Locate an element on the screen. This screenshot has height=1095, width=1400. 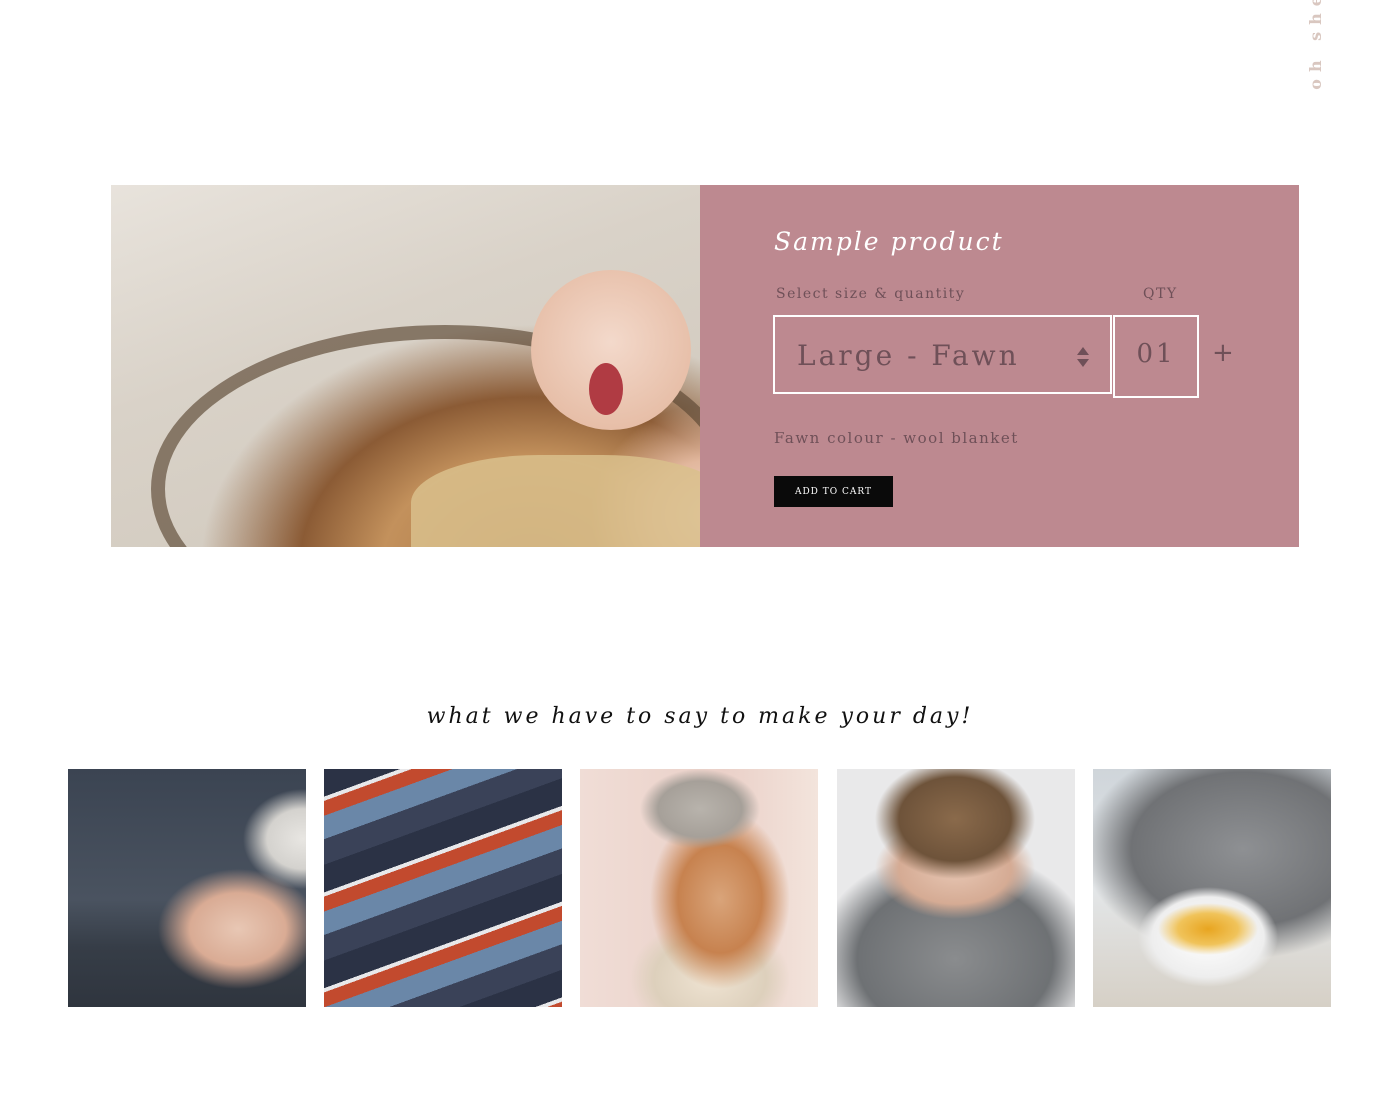
gallery-image-girl-knit-hat is located at coordinates (699, 888).